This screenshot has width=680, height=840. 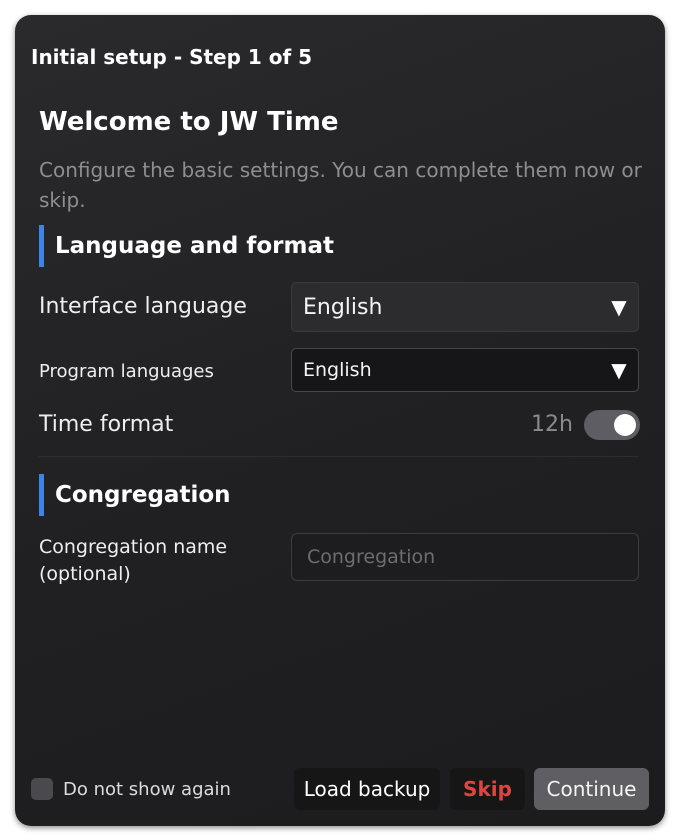 What do you see at coordinates (133, 560) in the screenshot?
I see `congregation-name-label: Congregation name (optional)` at bounding box center [133, 560].